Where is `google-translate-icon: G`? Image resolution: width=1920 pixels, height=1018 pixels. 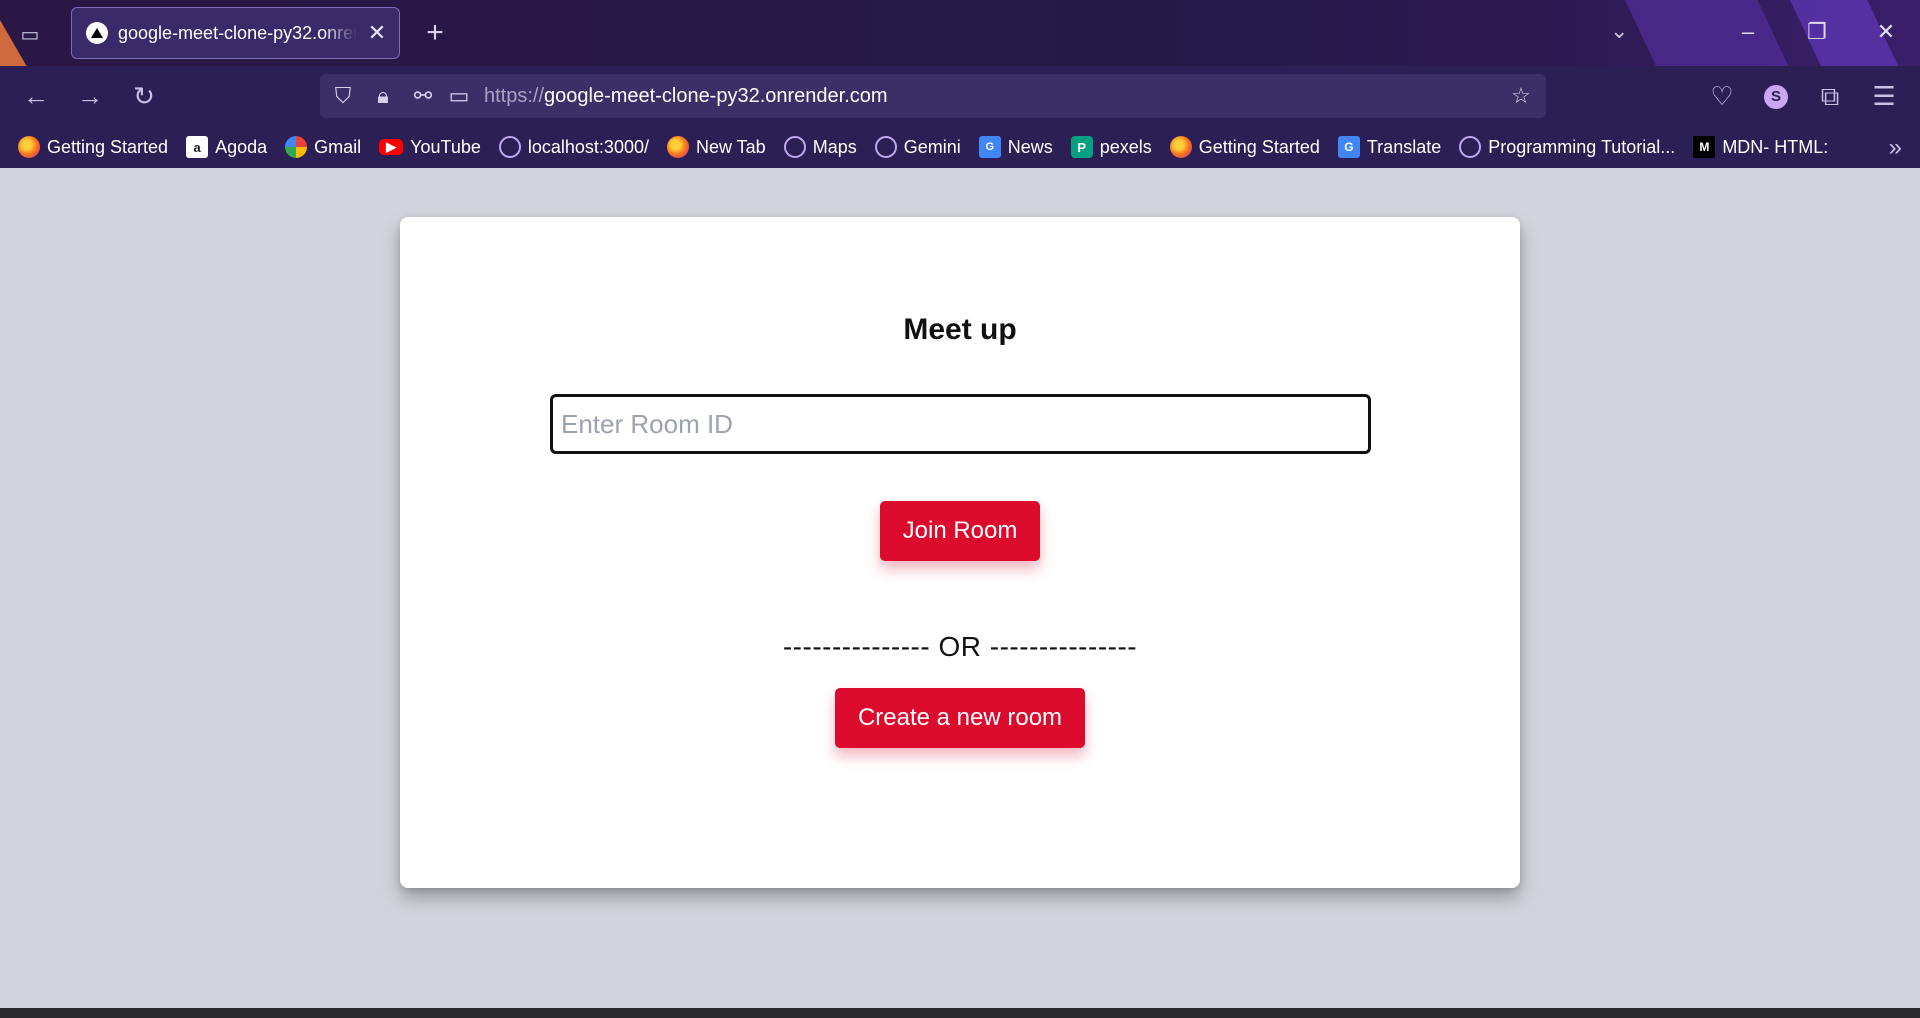 google-translate-icon: G is located at coordinates (1348, 147).